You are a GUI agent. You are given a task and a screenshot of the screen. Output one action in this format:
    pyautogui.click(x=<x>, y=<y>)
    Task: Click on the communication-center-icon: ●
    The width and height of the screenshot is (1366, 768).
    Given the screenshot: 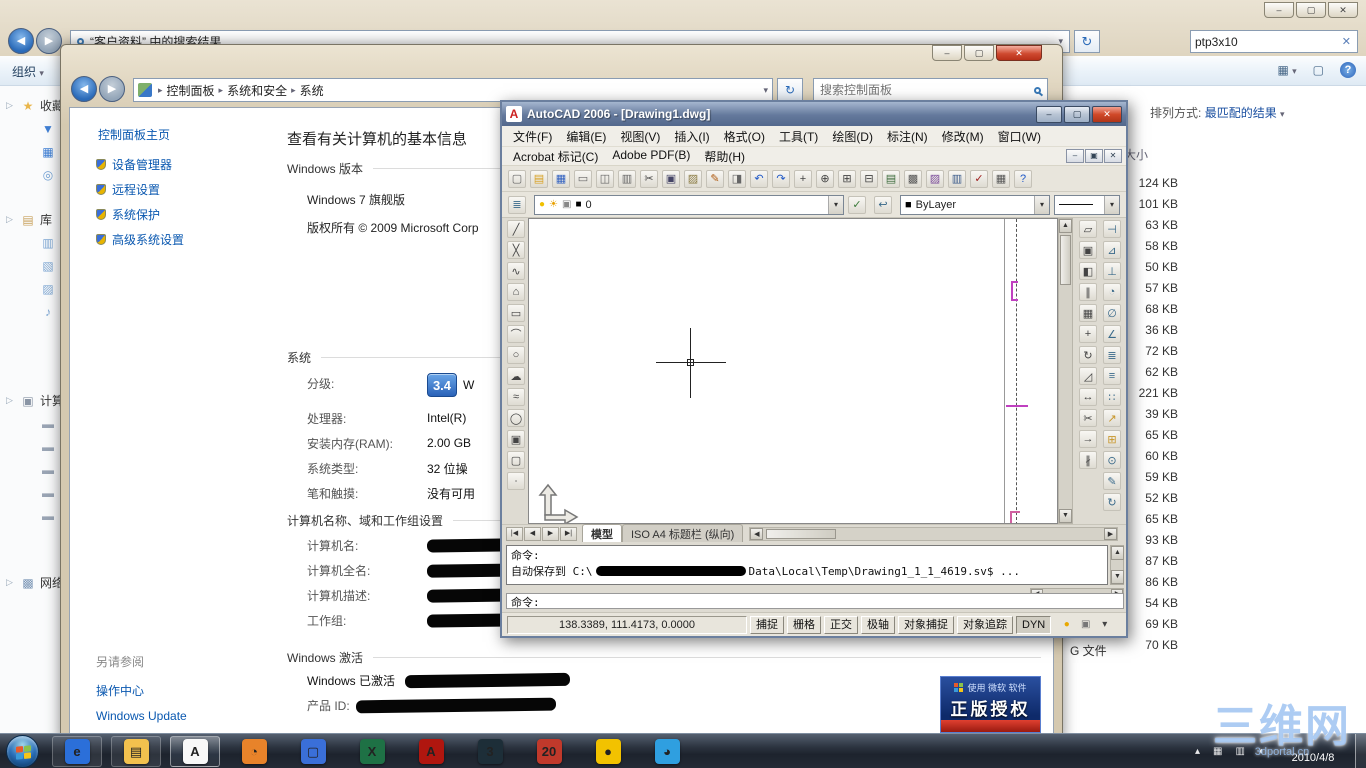 What is the action you would take?
    pyautogui.click(x=1066, y=624)
    